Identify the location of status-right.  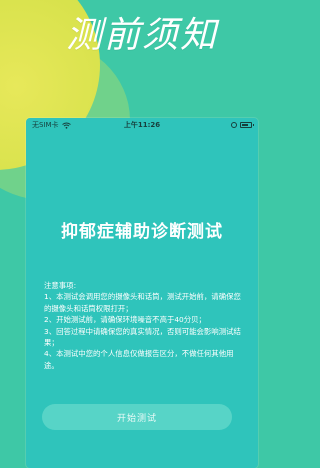
(242, 125).